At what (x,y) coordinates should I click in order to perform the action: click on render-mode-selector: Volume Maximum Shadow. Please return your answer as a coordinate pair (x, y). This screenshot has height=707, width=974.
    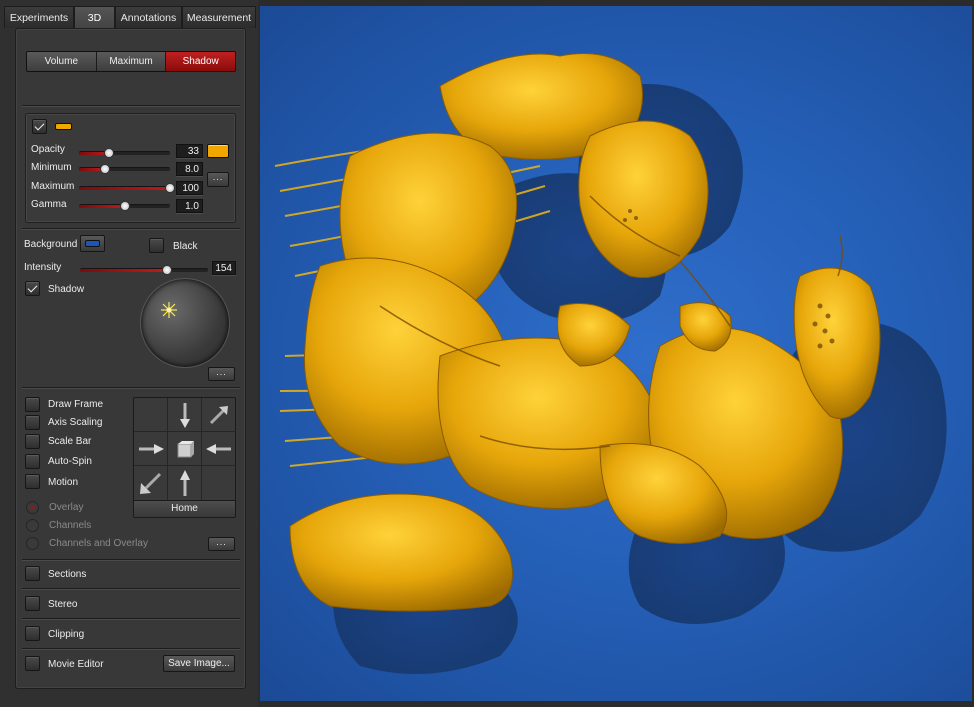
    Looking at the image, I should click on (131, 61).